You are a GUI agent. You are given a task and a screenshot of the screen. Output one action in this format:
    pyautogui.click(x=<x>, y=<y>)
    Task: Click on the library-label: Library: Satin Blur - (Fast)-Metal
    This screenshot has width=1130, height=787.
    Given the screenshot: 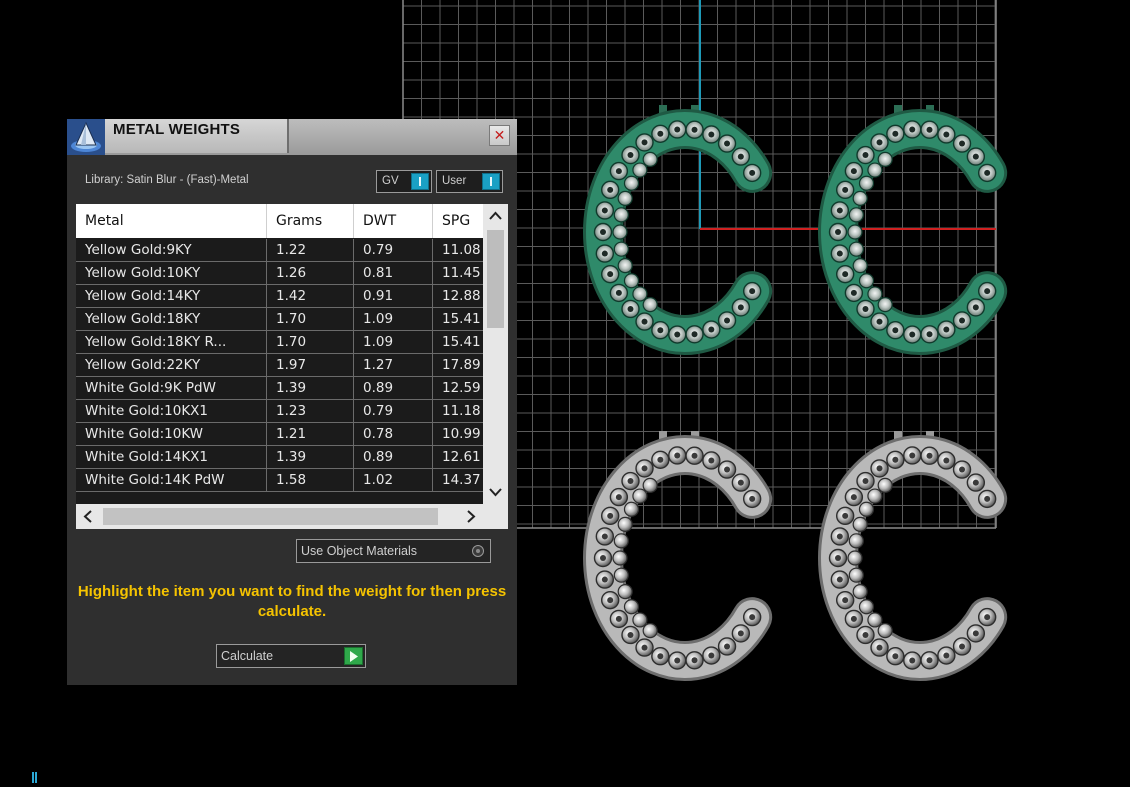 What is the action you would take?
    pyautogui.click(x=167, y=180)
    